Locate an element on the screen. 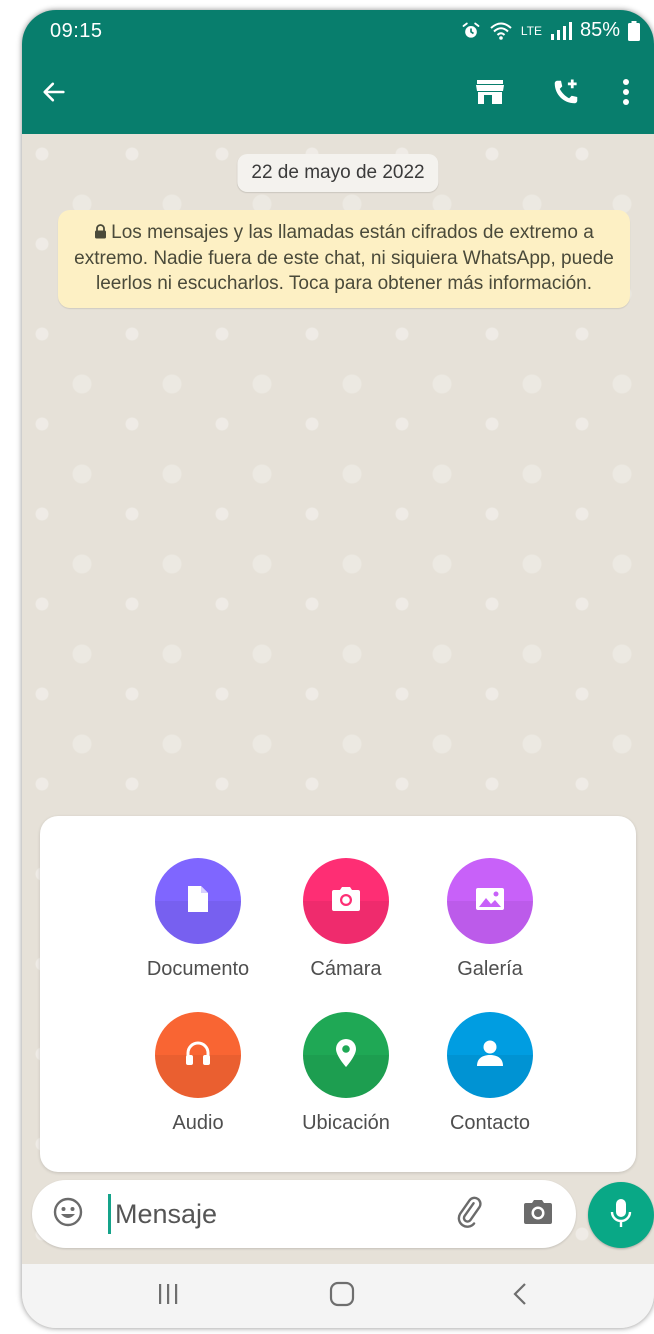 The width and height of the screenshot is (654, 1334). attach-document-circle is located at coordinates (198, 901).